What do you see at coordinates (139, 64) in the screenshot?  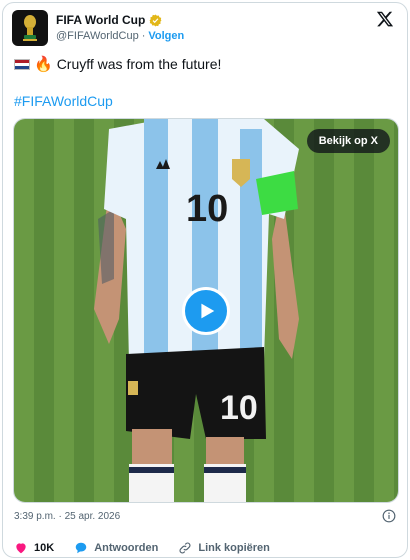 I see `tweet-text: Cruyff was from the future!` at bounding box center [139, 64].